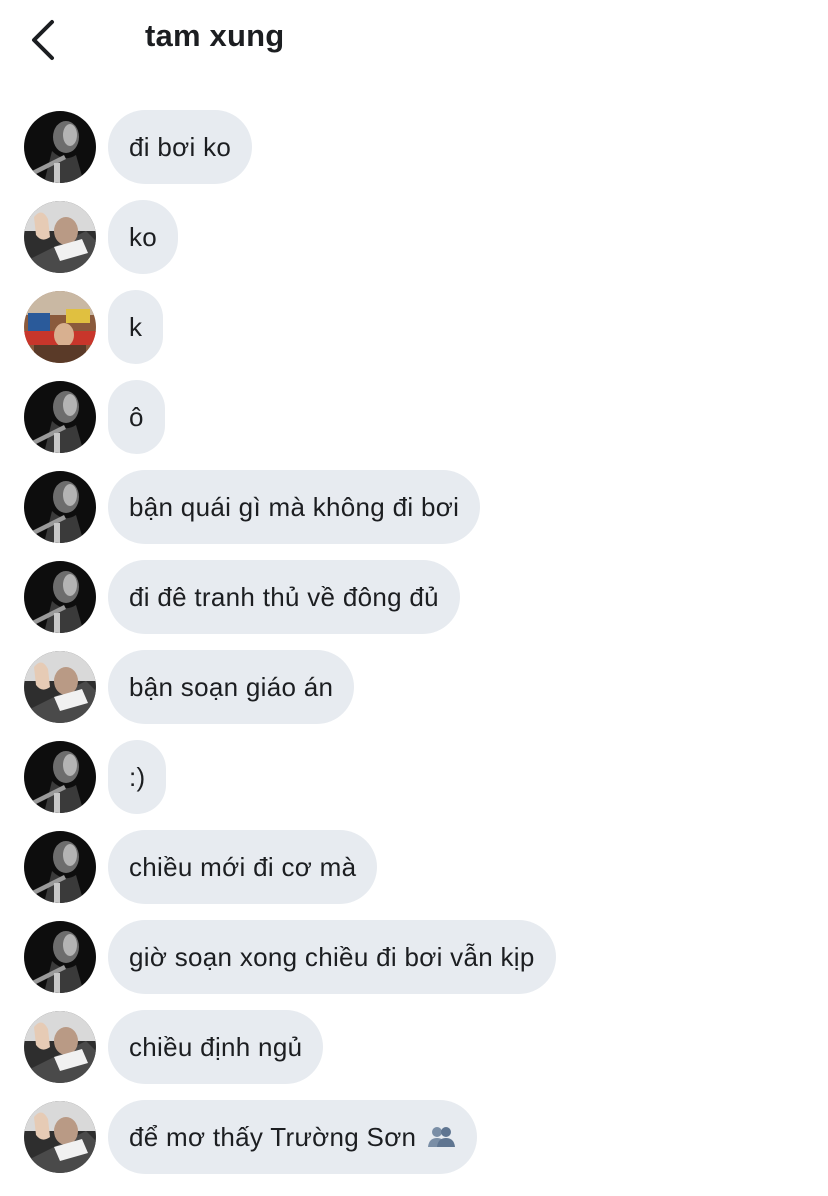 This screenshot has height=1196, width=828. I want to click on message-row: ko, so click(101, 237).